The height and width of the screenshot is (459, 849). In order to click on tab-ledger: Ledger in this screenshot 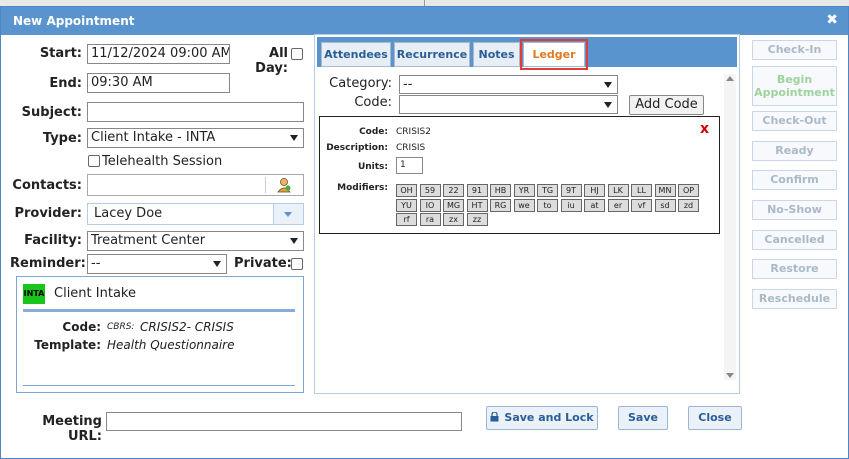, I will do `click(554, 54)`.